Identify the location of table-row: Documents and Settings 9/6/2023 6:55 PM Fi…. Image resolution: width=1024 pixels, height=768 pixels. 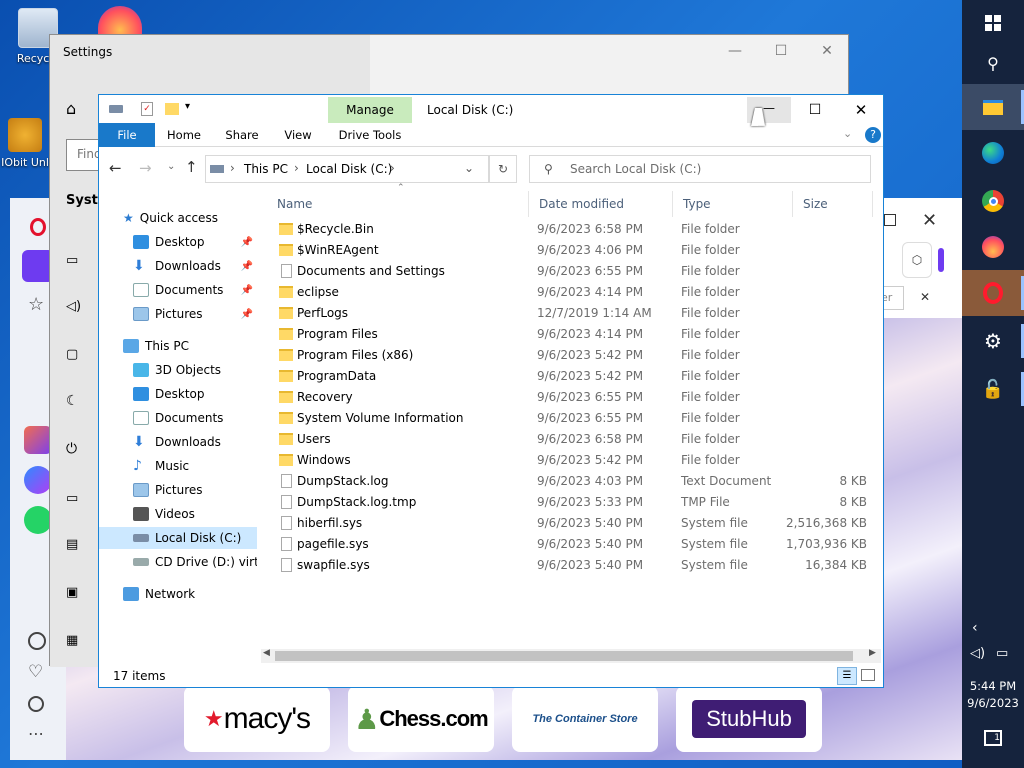
(568, 271).